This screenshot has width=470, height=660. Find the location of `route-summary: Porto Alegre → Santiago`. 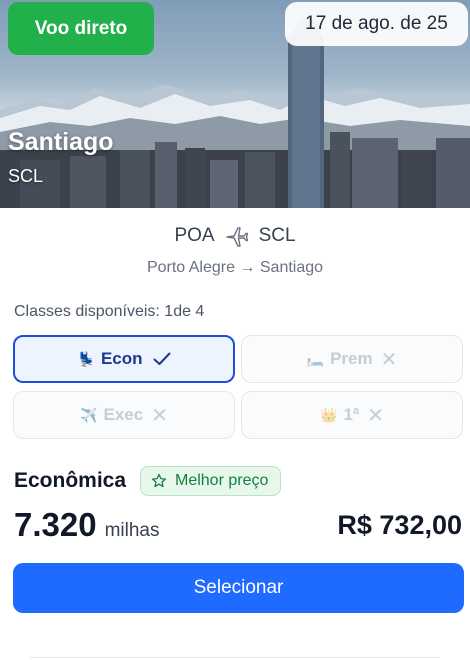

route-summary: Porto Alegre → Santiago is located at coordinates (235, 267).